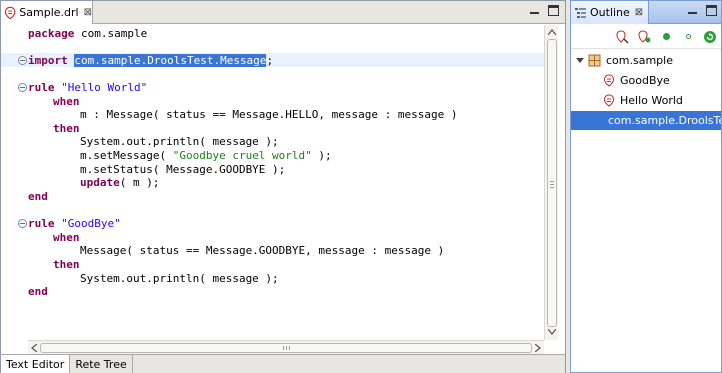 This screenshot has height=373, width=722. I want to click on refresh-icon, so click(710, 37).